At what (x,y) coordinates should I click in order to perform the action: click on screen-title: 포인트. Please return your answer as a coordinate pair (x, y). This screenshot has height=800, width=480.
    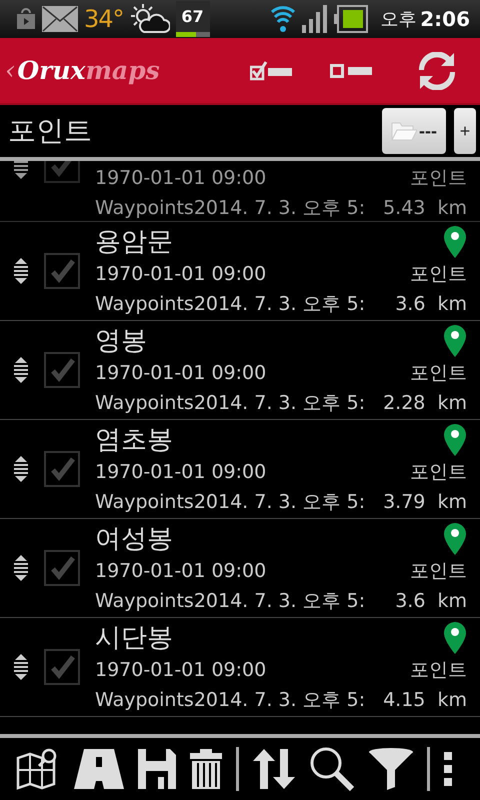
    Looking at the image, I should click on (50, 131).